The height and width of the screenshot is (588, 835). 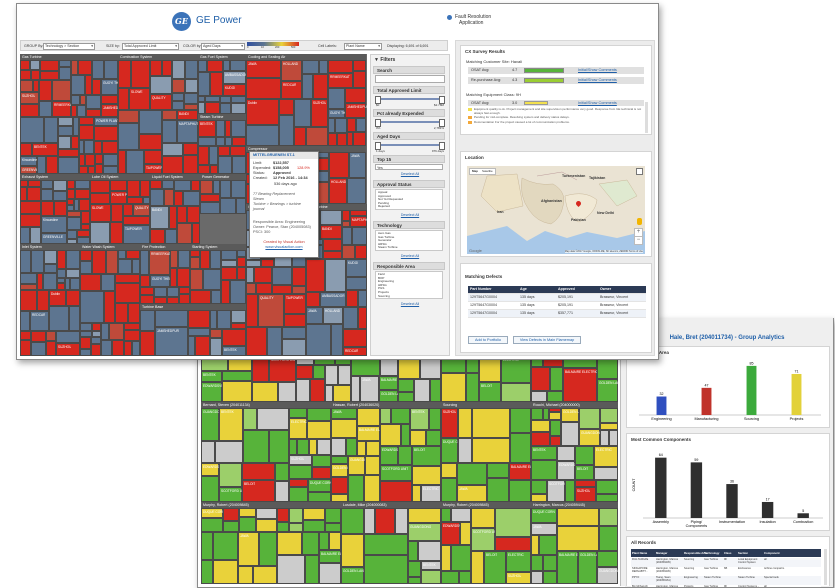 I want to click on bar, so click(x=661, y=487).